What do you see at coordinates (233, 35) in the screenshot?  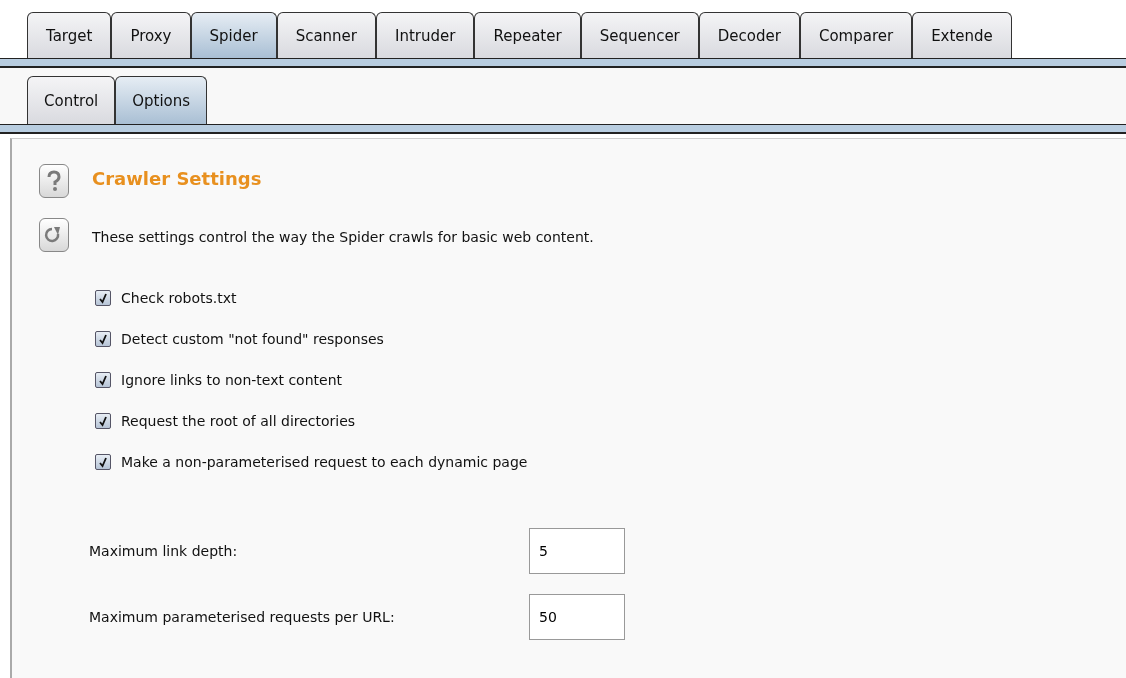 I see `tab: Spider` at bounding box center [233, 35].